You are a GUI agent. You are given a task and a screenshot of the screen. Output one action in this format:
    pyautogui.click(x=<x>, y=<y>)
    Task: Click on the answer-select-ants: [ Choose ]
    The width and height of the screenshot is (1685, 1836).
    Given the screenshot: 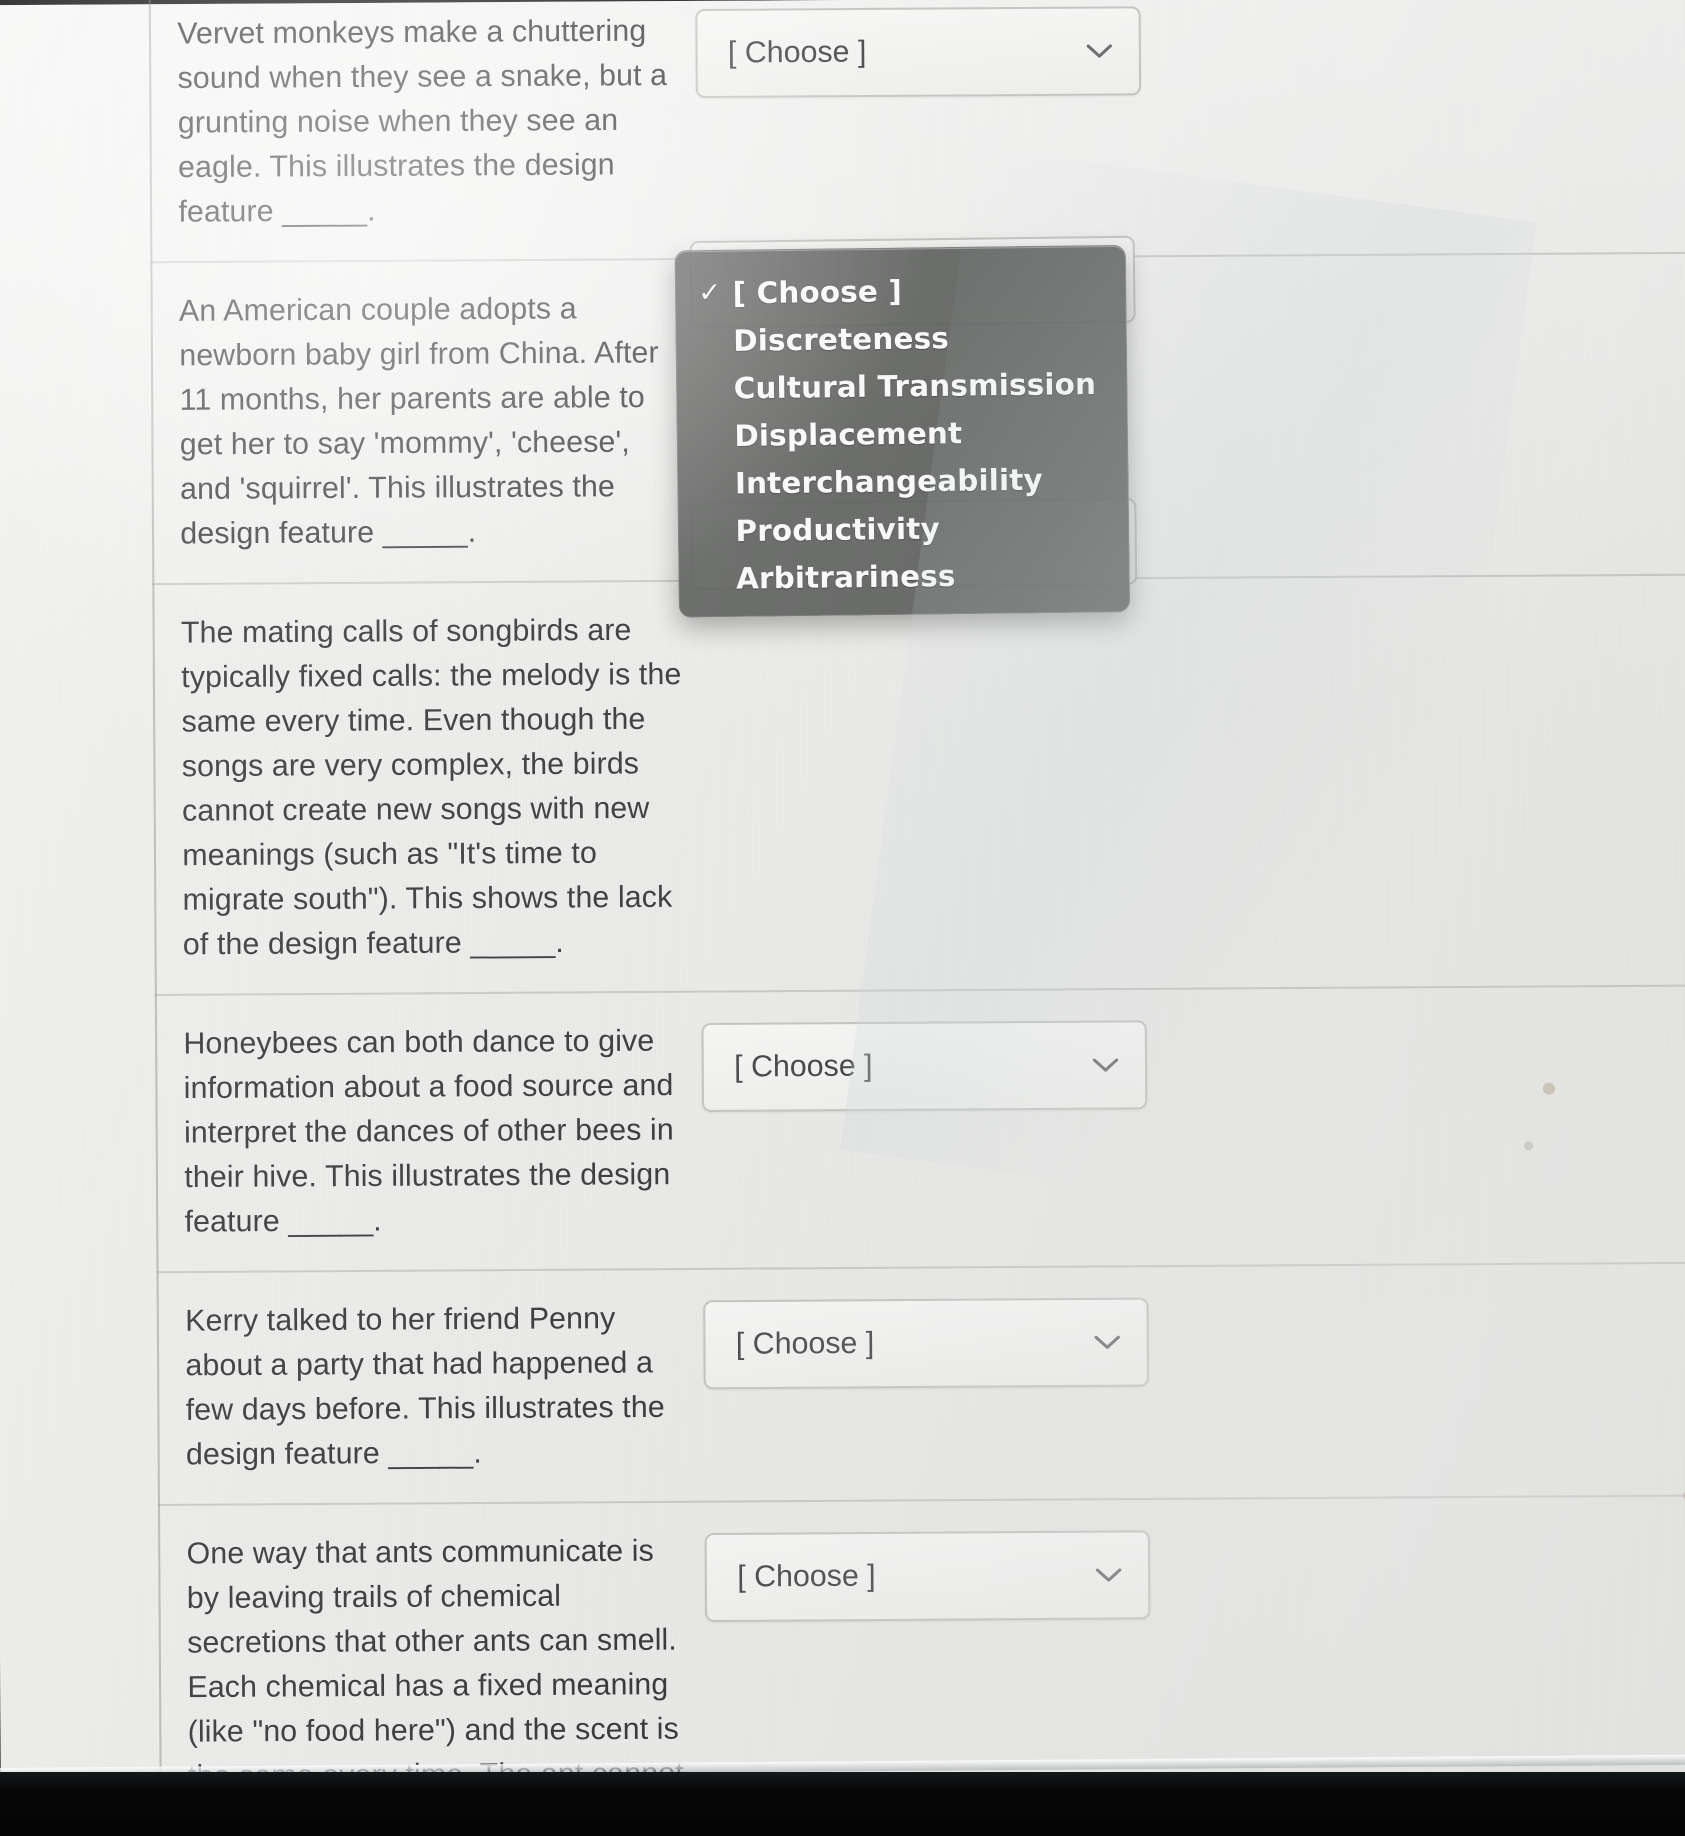 What is the action you would take?
    pyautogui.click(x=927, y=1576)
    